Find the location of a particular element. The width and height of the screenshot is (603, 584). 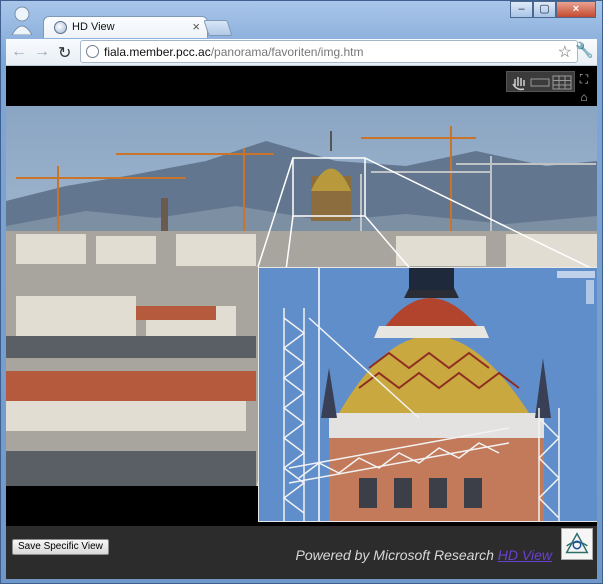

hand-icon is located at coordinates (518, 84).